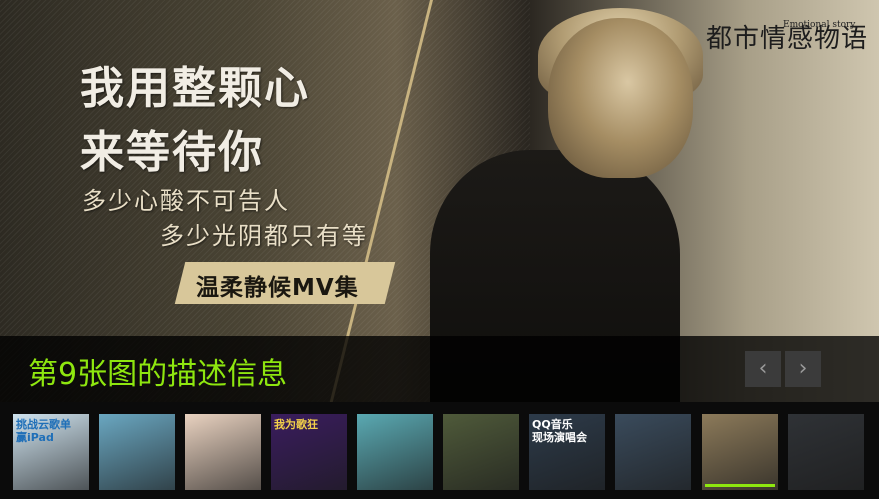  What do you see at coordinates (296, 424) in the screenshot?
I see `thumbnail-label: 我为歌狂` at bounding box center [296, 424].